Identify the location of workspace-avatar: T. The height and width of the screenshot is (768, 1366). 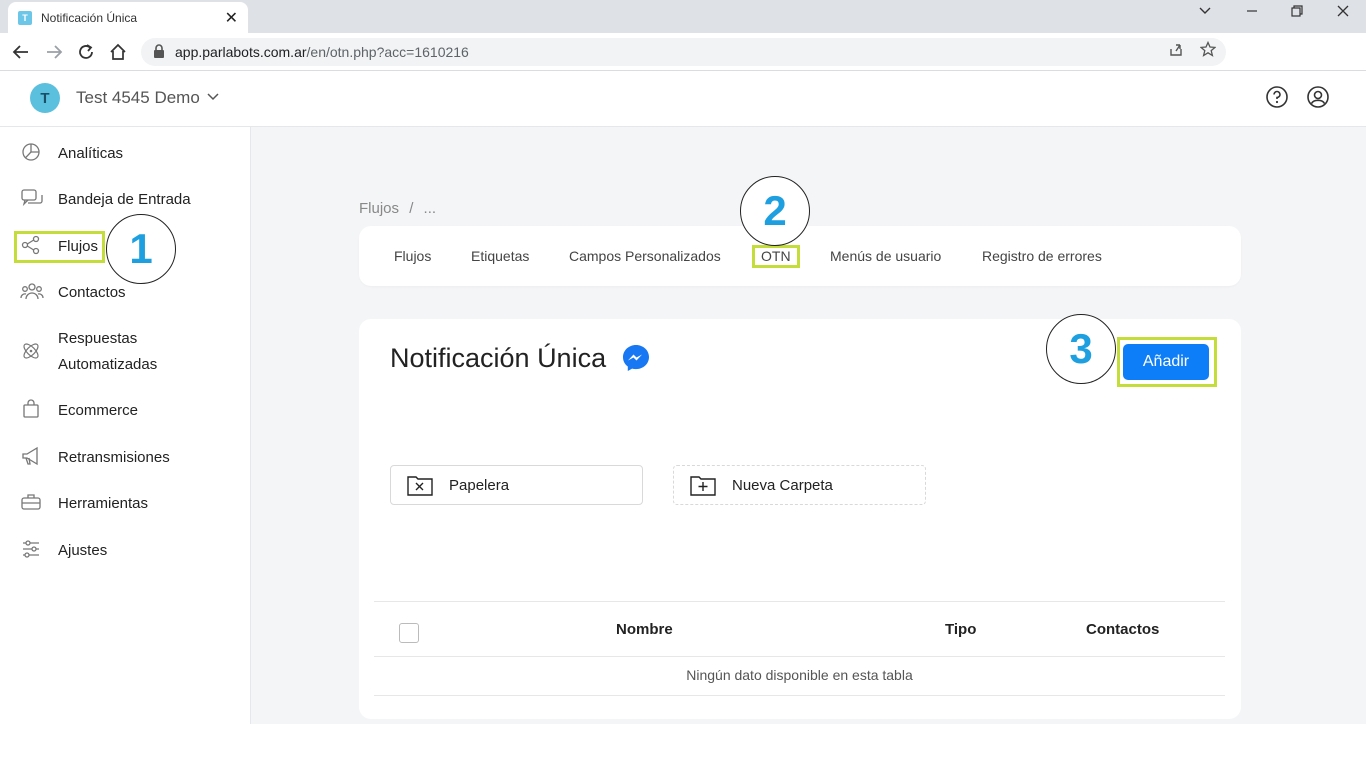
(45, 98).